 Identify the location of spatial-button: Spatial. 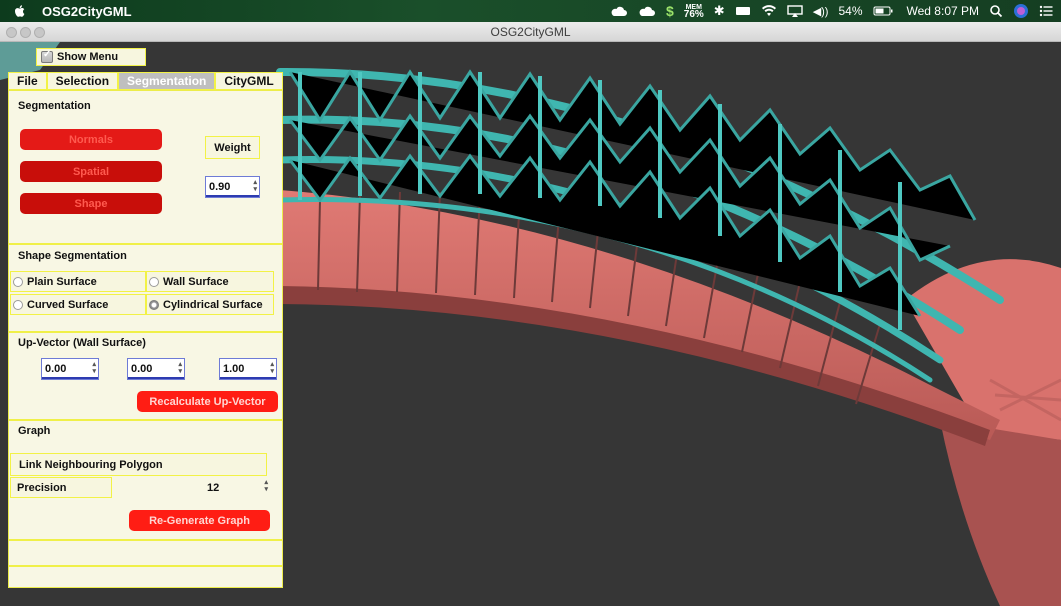
(91, 171).